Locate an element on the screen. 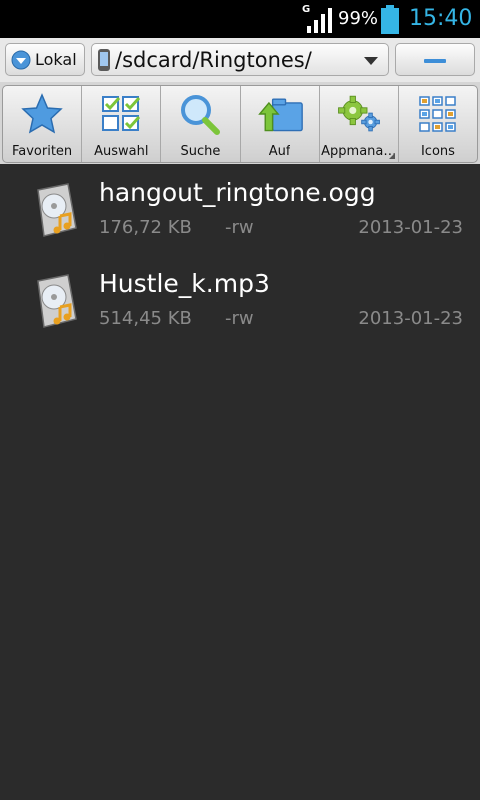 This screenshot has width=480, height=800. view-icons-label: Icons is located at coordinates (437, 151).